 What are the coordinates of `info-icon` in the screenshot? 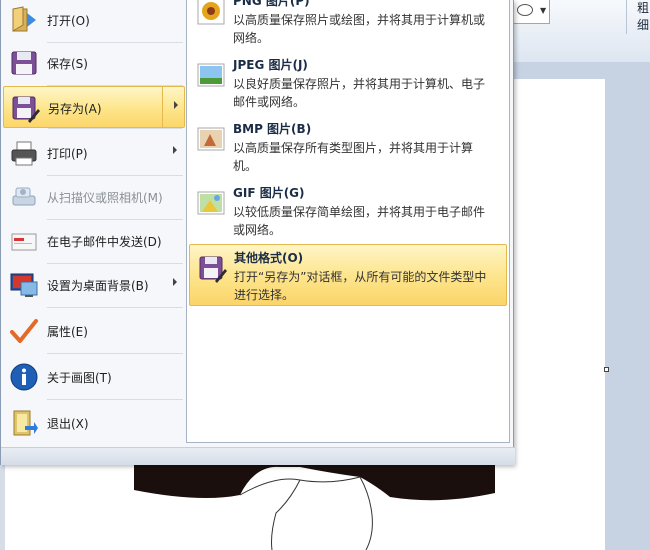 It's located at (24, 377).